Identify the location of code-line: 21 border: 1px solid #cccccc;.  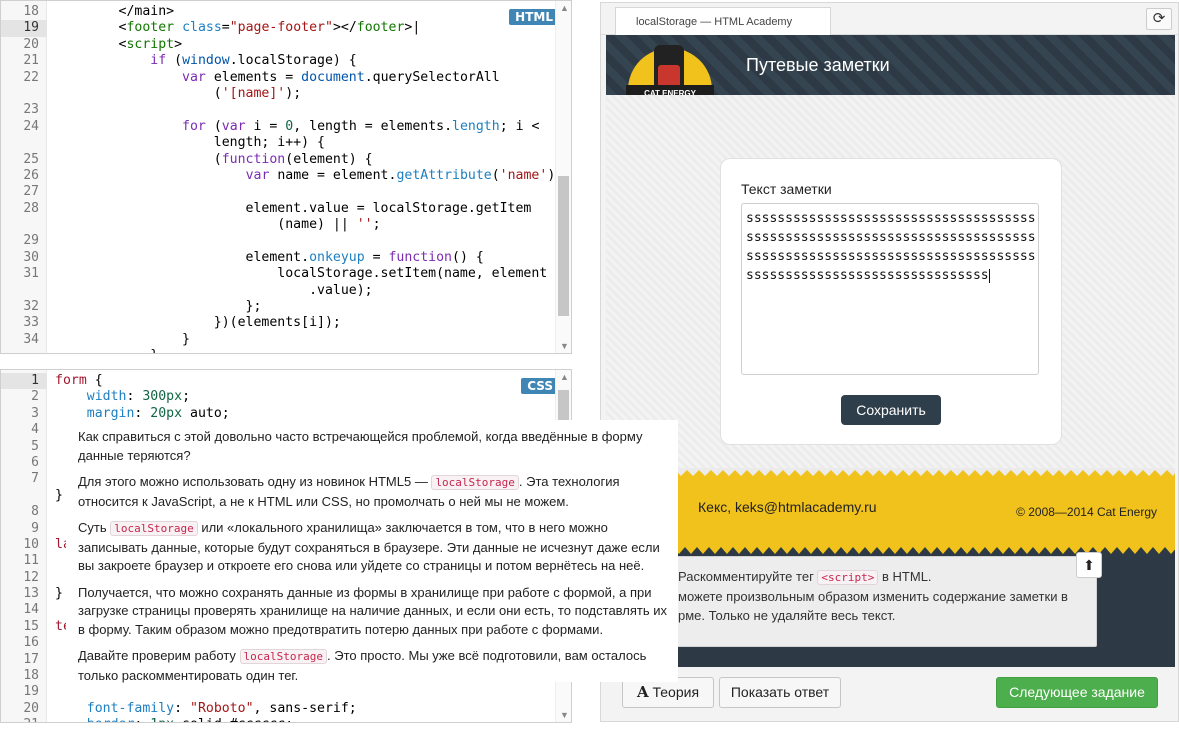
(278, 719).